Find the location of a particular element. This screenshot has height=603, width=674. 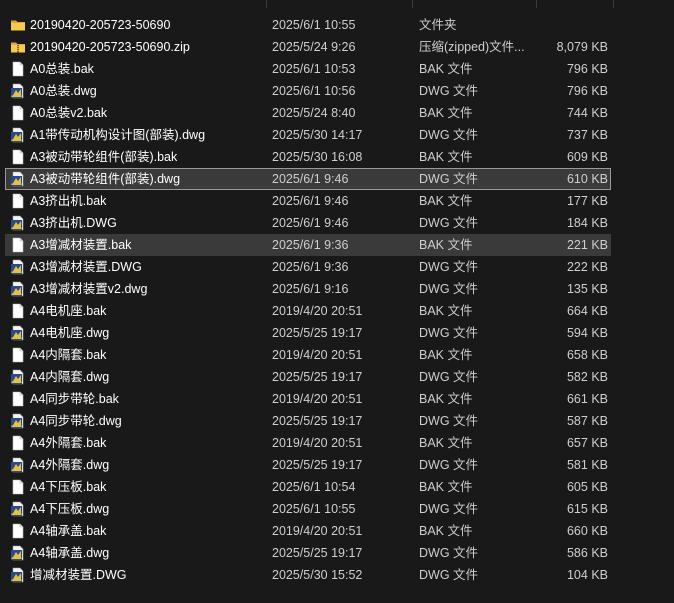

file-name: A4下压板.dwg is located at coordinates (70, 509).